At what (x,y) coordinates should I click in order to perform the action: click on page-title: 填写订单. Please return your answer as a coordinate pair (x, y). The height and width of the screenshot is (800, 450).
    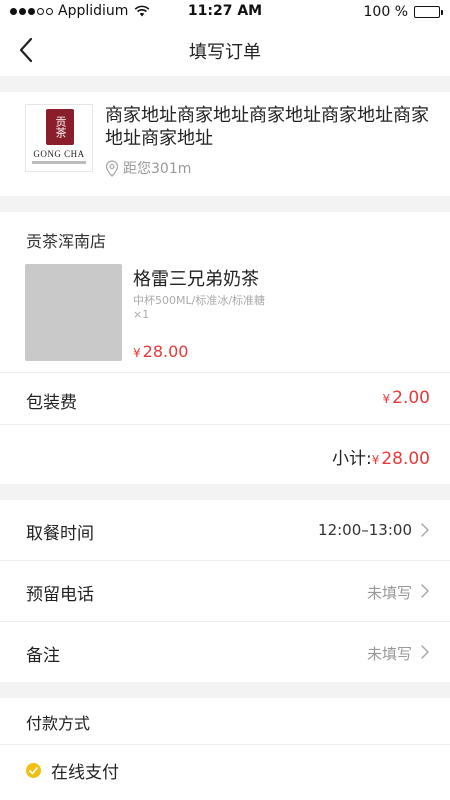
    Looking at the image, I should click on (225, 52).